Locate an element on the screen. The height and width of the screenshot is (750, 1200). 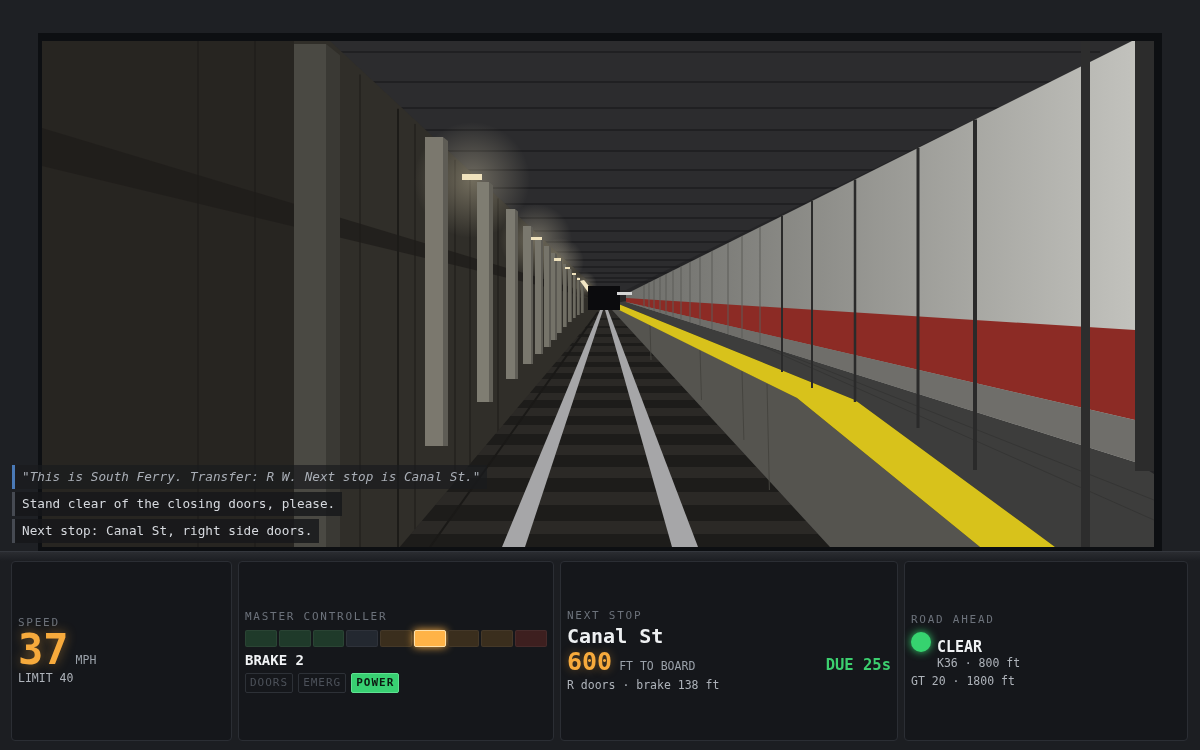
caption-message: Next stop: Canal St, right side doors. is located at coordinates (166, 531).